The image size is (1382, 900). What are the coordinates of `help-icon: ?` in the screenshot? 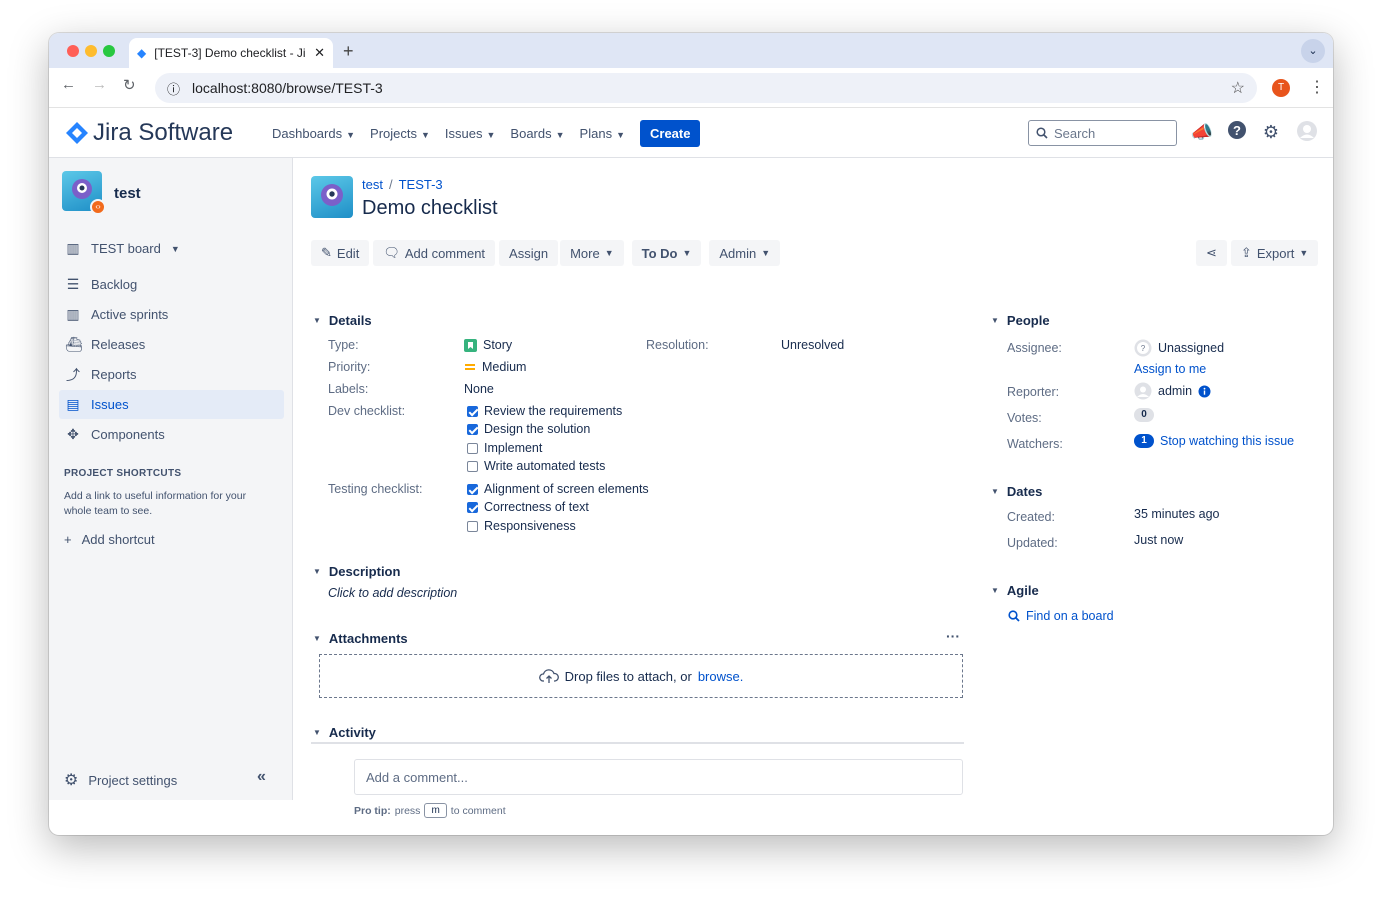 It's located at (1237, 132).